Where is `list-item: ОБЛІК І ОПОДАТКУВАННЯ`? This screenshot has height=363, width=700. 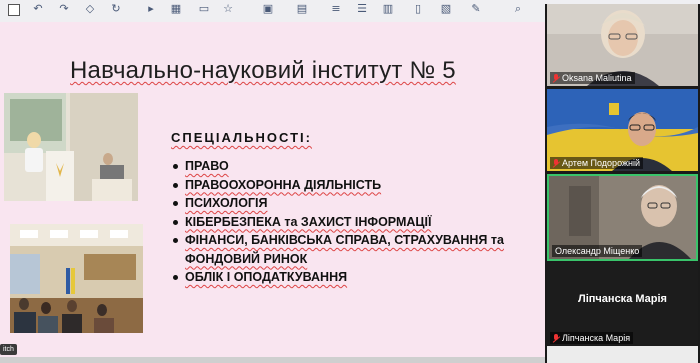
list-item: ОБЛІК І ОПОДАТКУВАННЯ is located at coordinates (352, 277).